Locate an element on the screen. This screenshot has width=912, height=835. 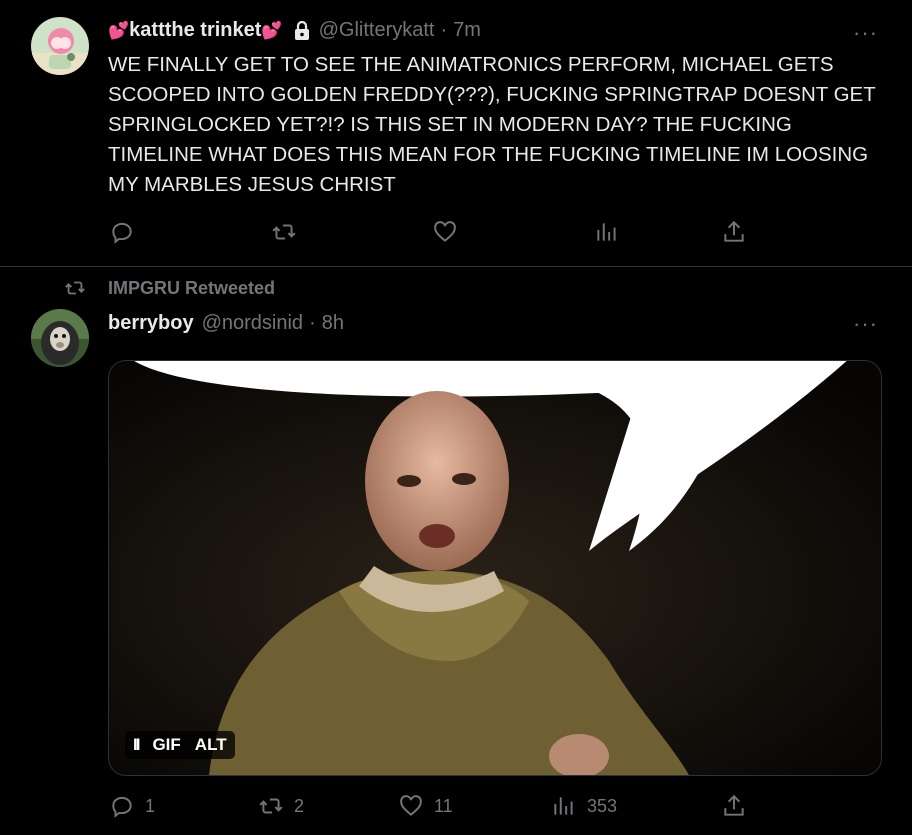
retweet-count: 2 is located at coordinates (299, 805).